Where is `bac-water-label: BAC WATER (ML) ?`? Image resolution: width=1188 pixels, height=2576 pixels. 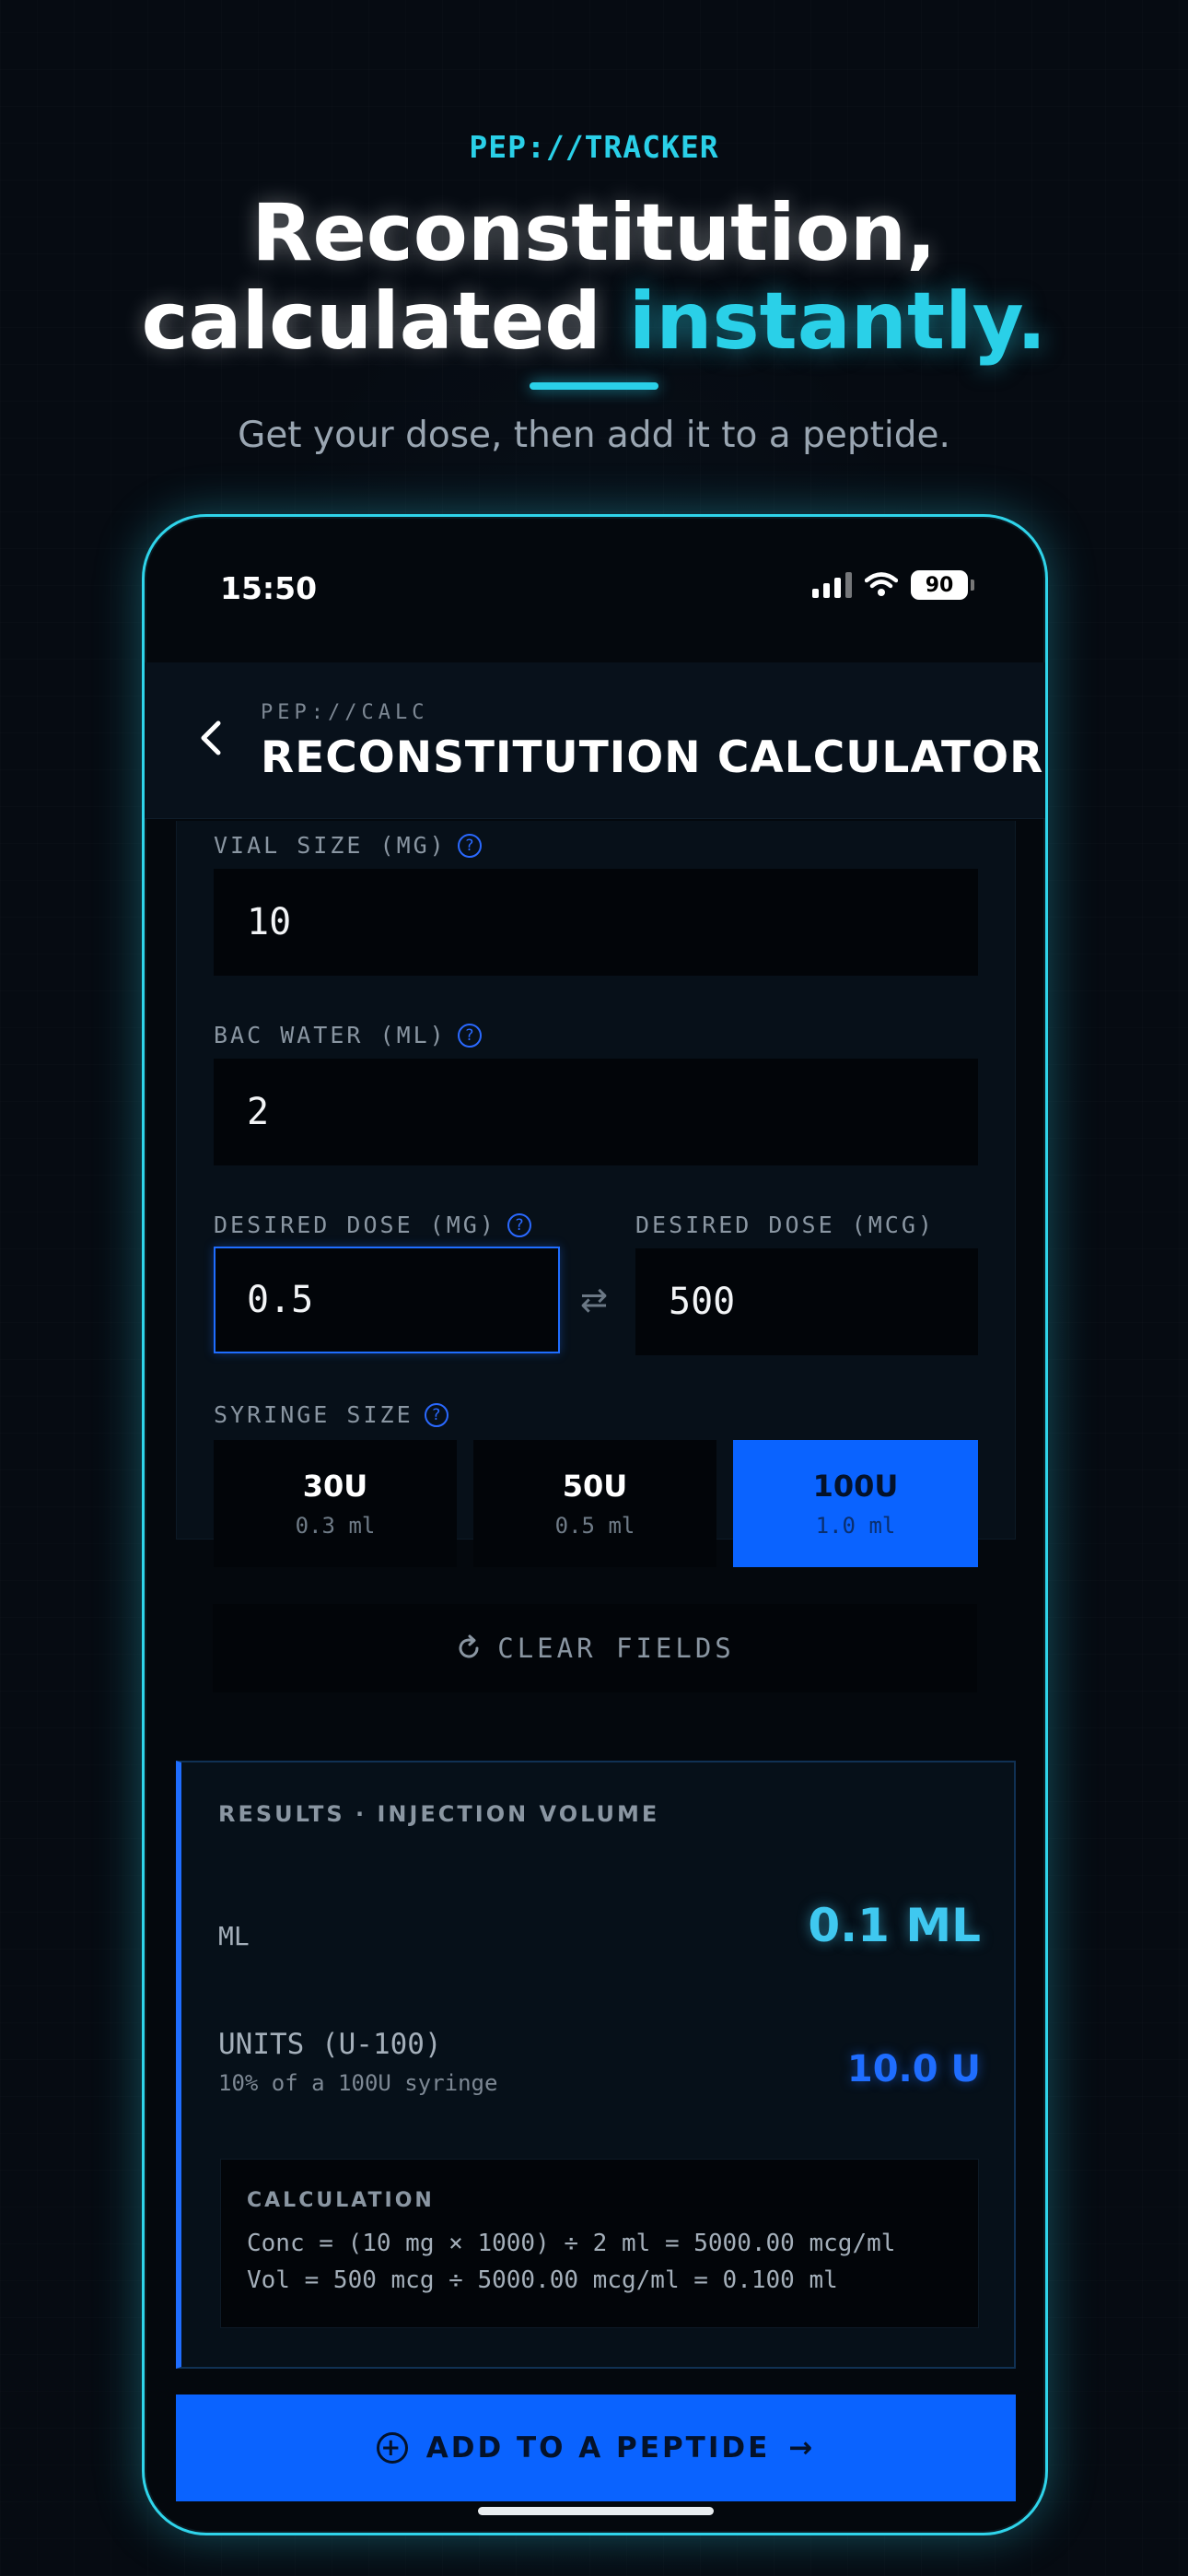
bac-water-label: BAC WATER (ML) ? is located at coordinates (348, 1035).